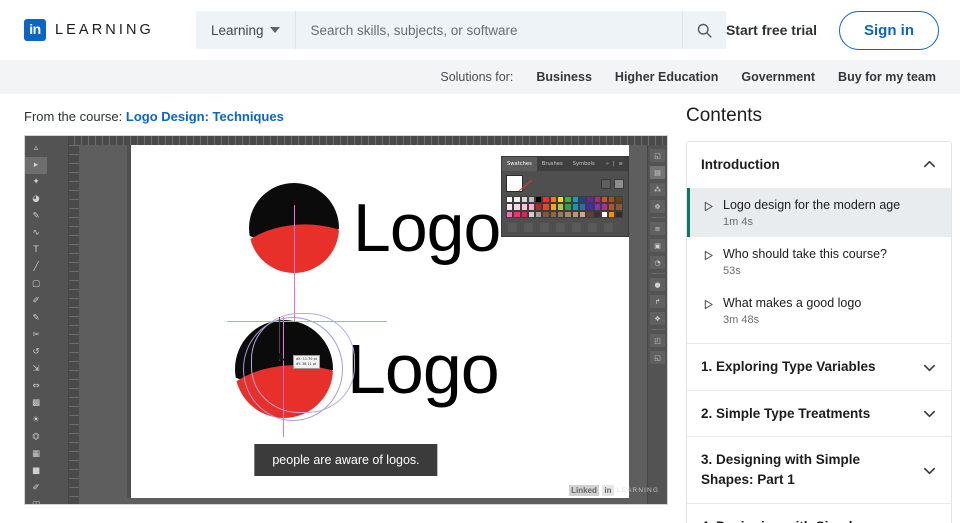 The height and width of the screenshot is (523, 960). I want to click on tool-mesh-icon: ▦, so click(36, 454).